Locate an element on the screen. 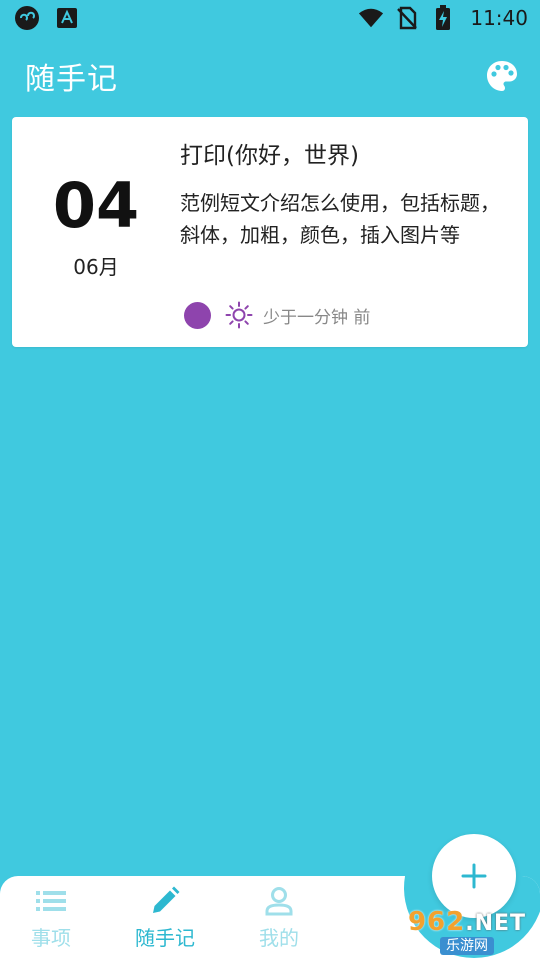  wifi-icon is located at coordinates (371, 18).